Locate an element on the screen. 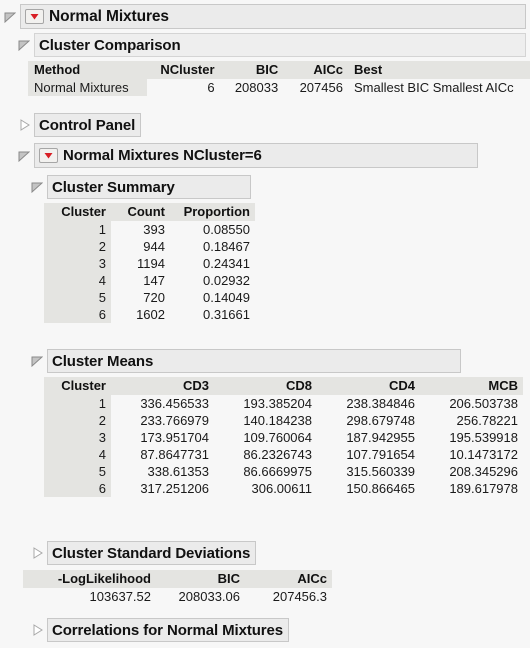 The height and width of the screenshot is (648, 530). table-row: 103637.52 208033.06 207456.3 is located at coordinates (177, 596).